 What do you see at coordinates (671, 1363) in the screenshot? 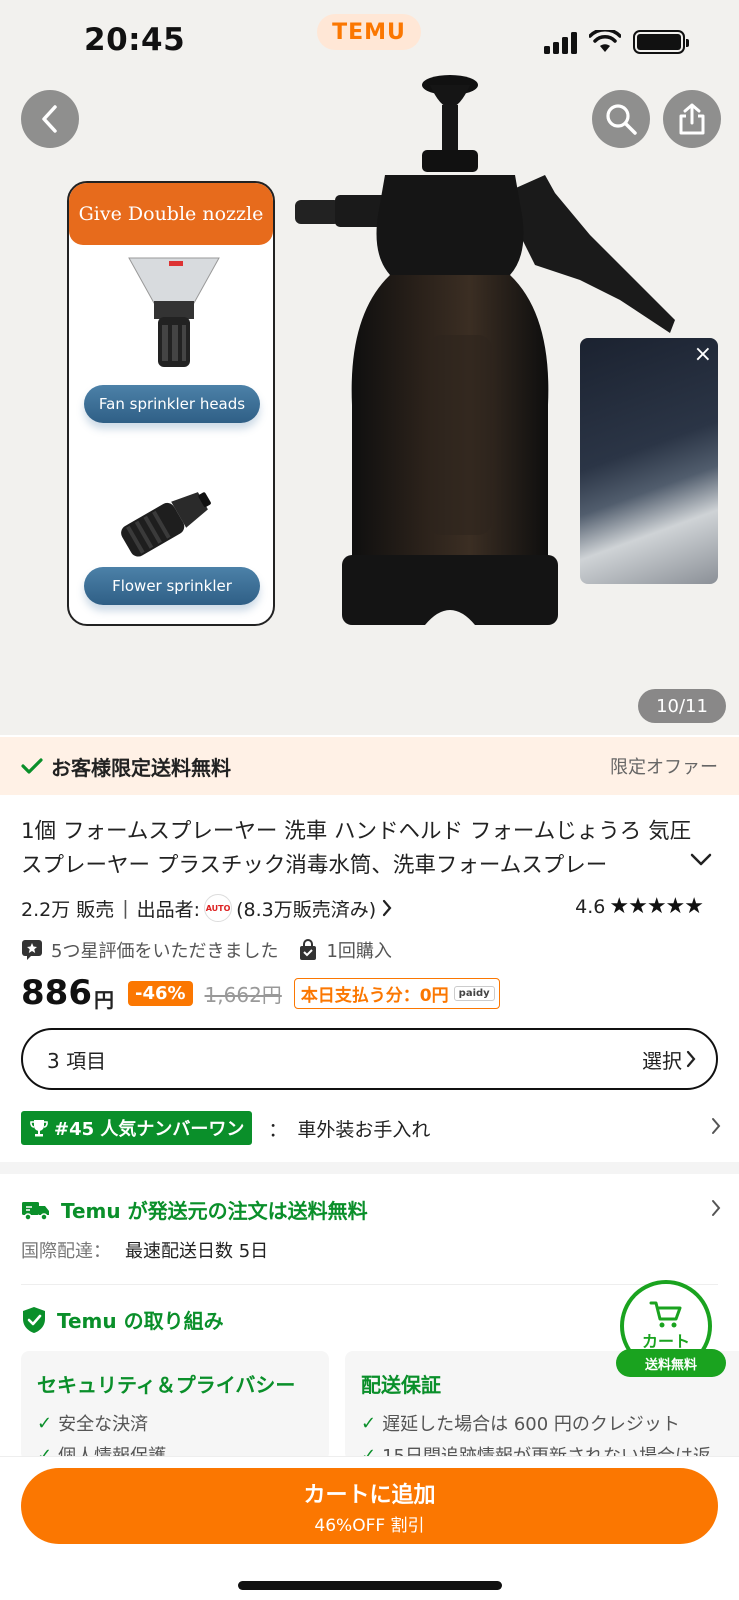
I see `cart-free-shipping-badge: 送料無料` at bounding box center [671, 1363].